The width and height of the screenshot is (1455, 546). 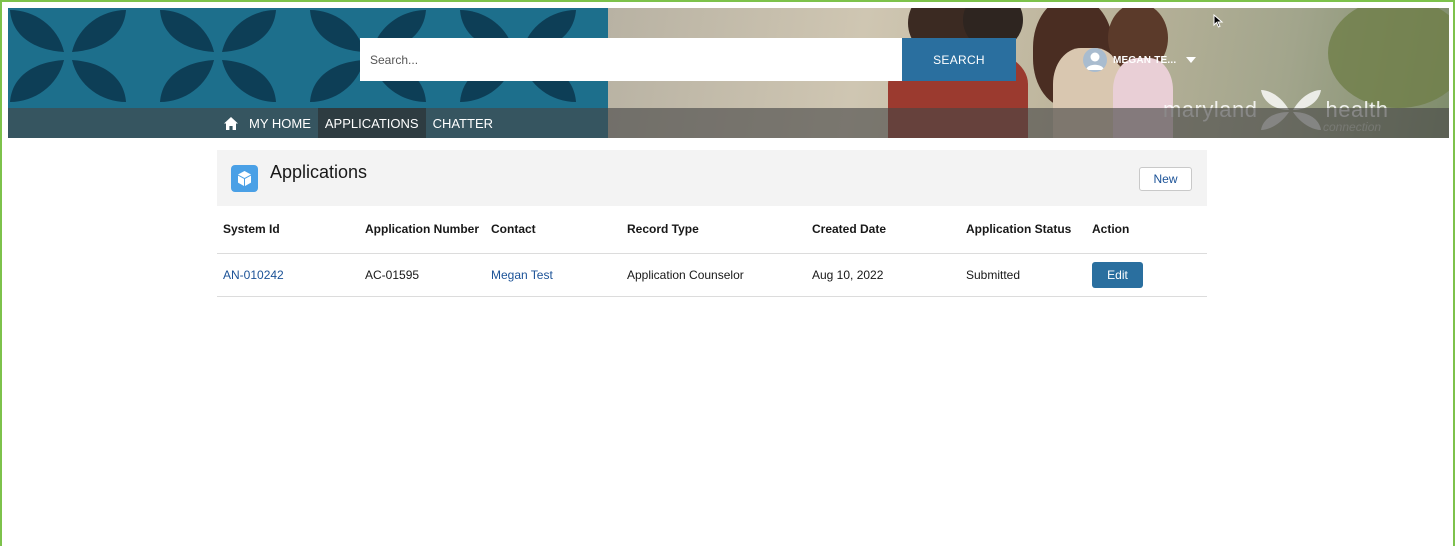 I want to click on search-bar: SEARCH, so click(x=688, y=59).